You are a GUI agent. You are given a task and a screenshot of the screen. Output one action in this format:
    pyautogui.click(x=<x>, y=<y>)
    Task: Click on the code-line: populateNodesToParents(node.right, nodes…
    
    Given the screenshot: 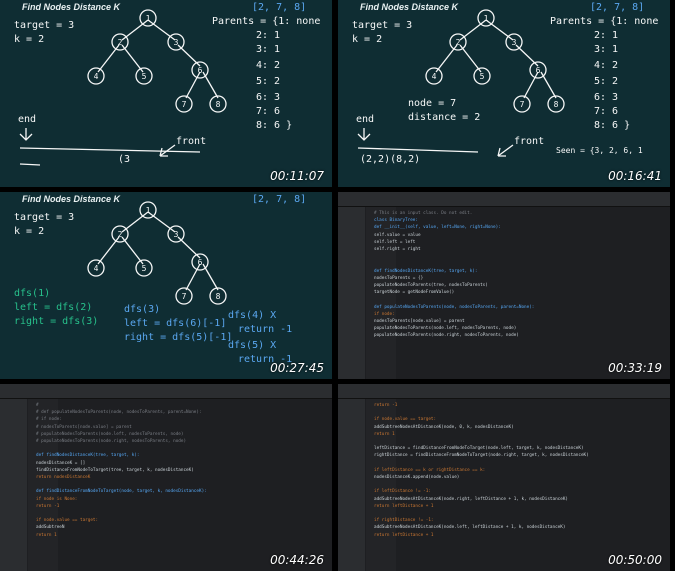 What is the action you would take?
    pyautogui.click(x=454, y=335)
    